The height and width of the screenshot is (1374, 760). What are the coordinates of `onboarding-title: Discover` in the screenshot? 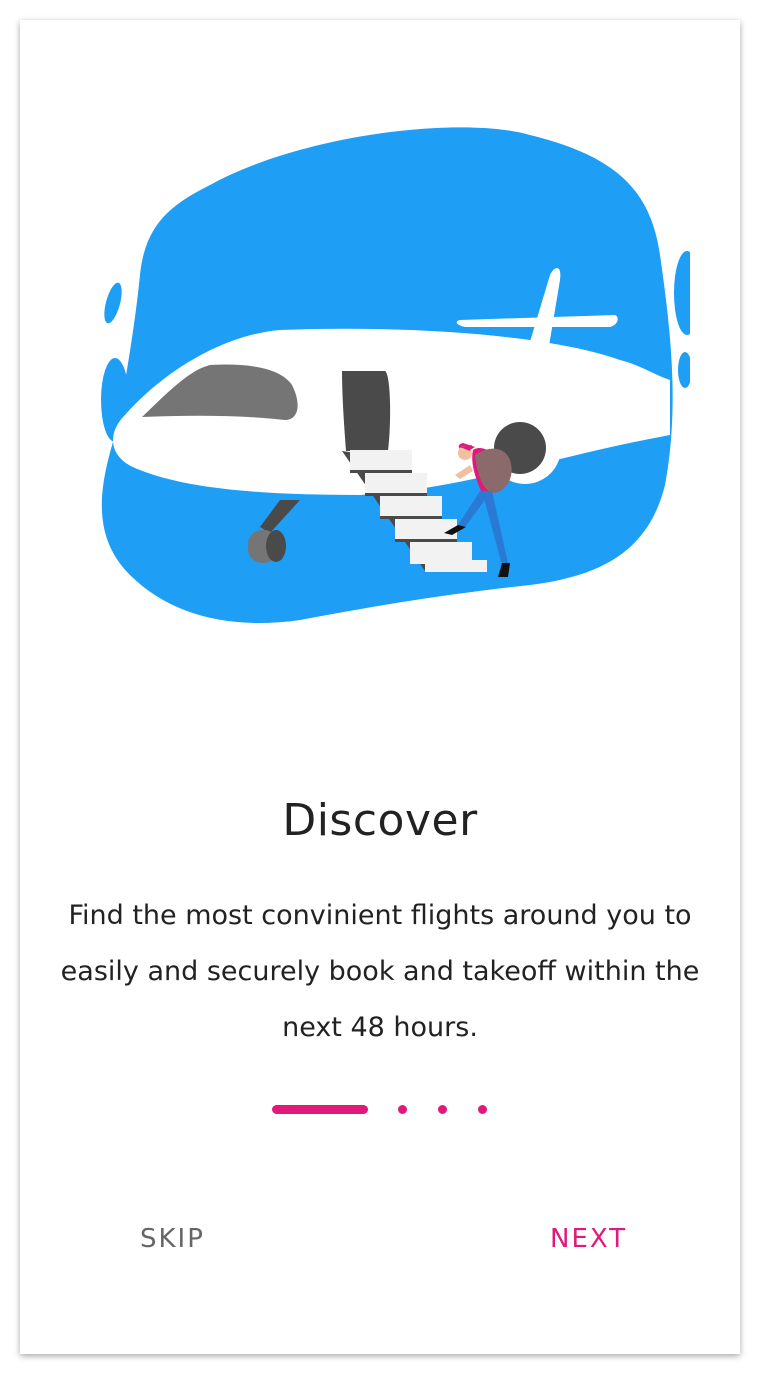 It's located at (380, 820).